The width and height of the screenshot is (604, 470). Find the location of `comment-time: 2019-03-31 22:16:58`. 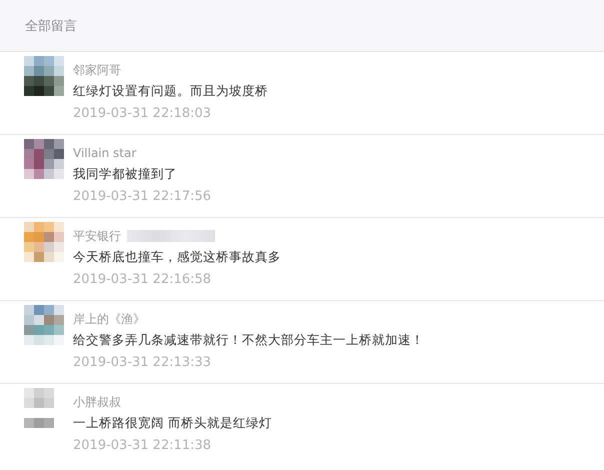

comment-time: 2019-03-31 22:16:58 is located at coordinates (142, 279).